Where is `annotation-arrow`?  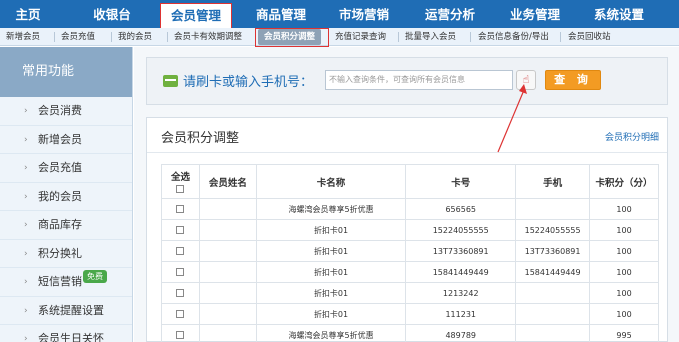 annotation-arrow is located at coordinates (512, 118).